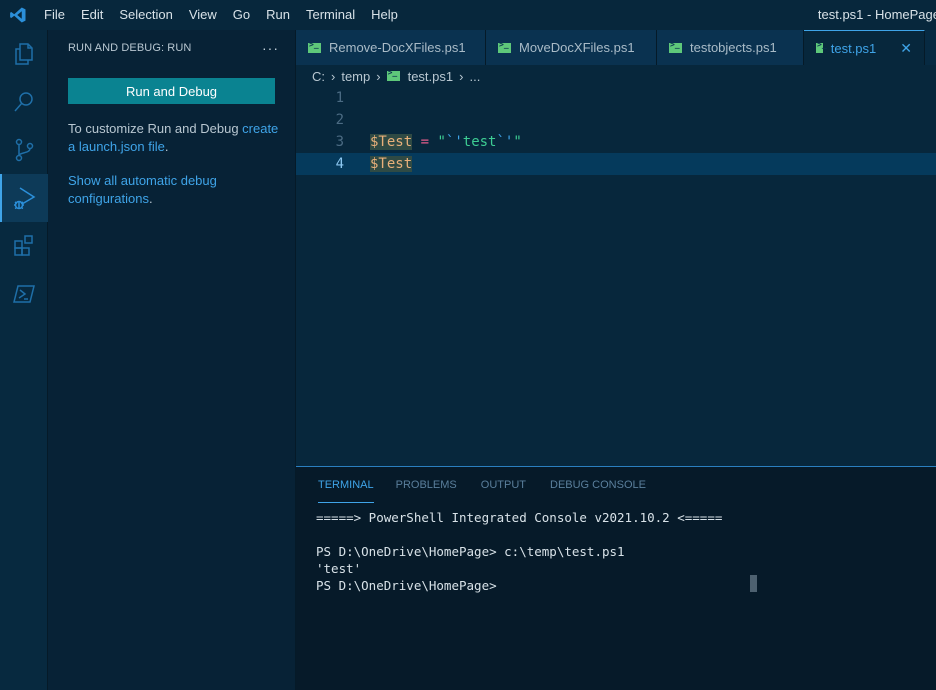 Image resolution: width=936 pixels, height=690 pixels. What do you see at coordinates (24, 360) in the screenshot?
I see `activity-bar` at bounding box center [24, 360].